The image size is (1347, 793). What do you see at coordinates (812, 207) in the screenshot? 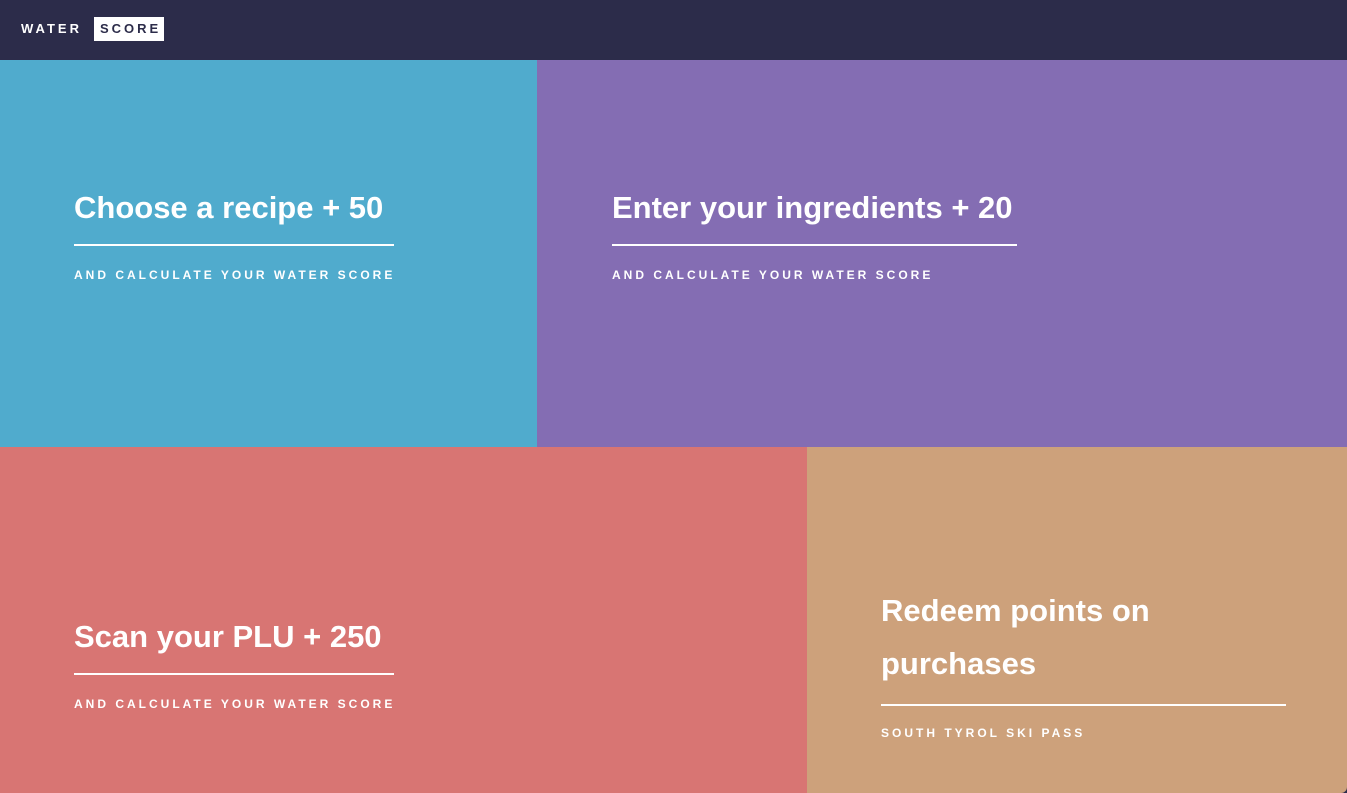
I see `tile-title: Enter your ingredients + 20` at bounding box center [812, 207].